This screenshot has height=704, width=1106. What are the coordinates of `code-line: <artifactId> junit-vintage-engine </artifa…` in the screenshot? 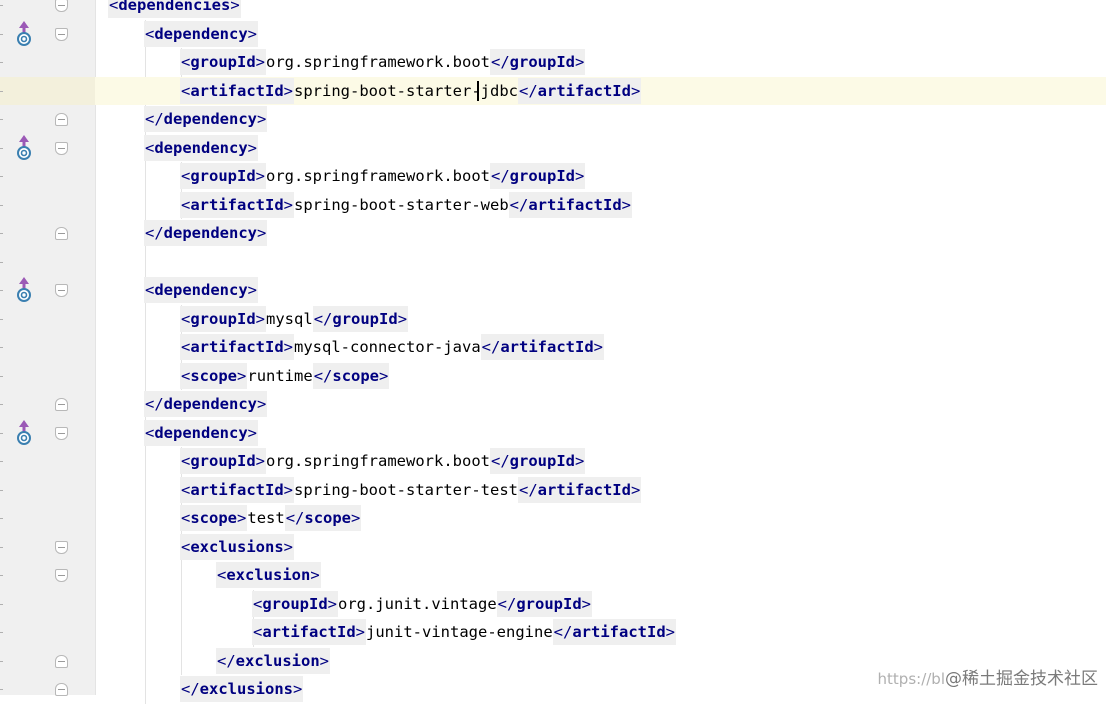 It's located at (553, 632).